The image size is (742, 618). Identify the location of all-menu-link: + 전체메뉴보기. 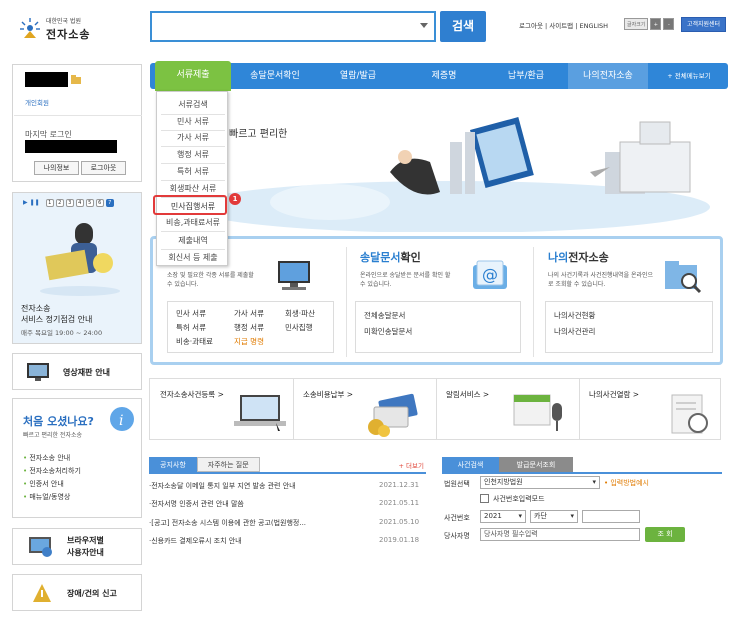
(689, 76).